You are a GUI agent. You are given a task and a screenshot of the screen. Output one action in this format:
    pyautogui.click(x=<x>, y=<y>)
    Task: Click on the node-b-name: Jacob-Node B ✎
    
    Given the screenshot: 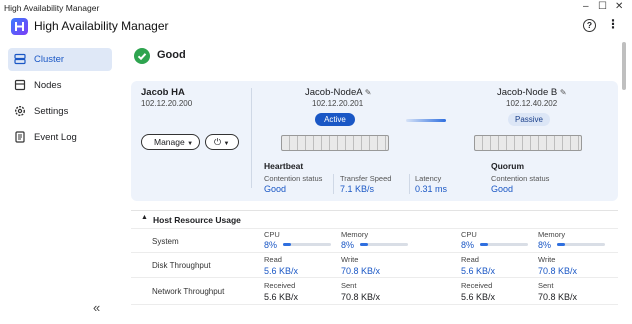 What is the action you would take?
    pyautogui.click(x=532, y=92)
    